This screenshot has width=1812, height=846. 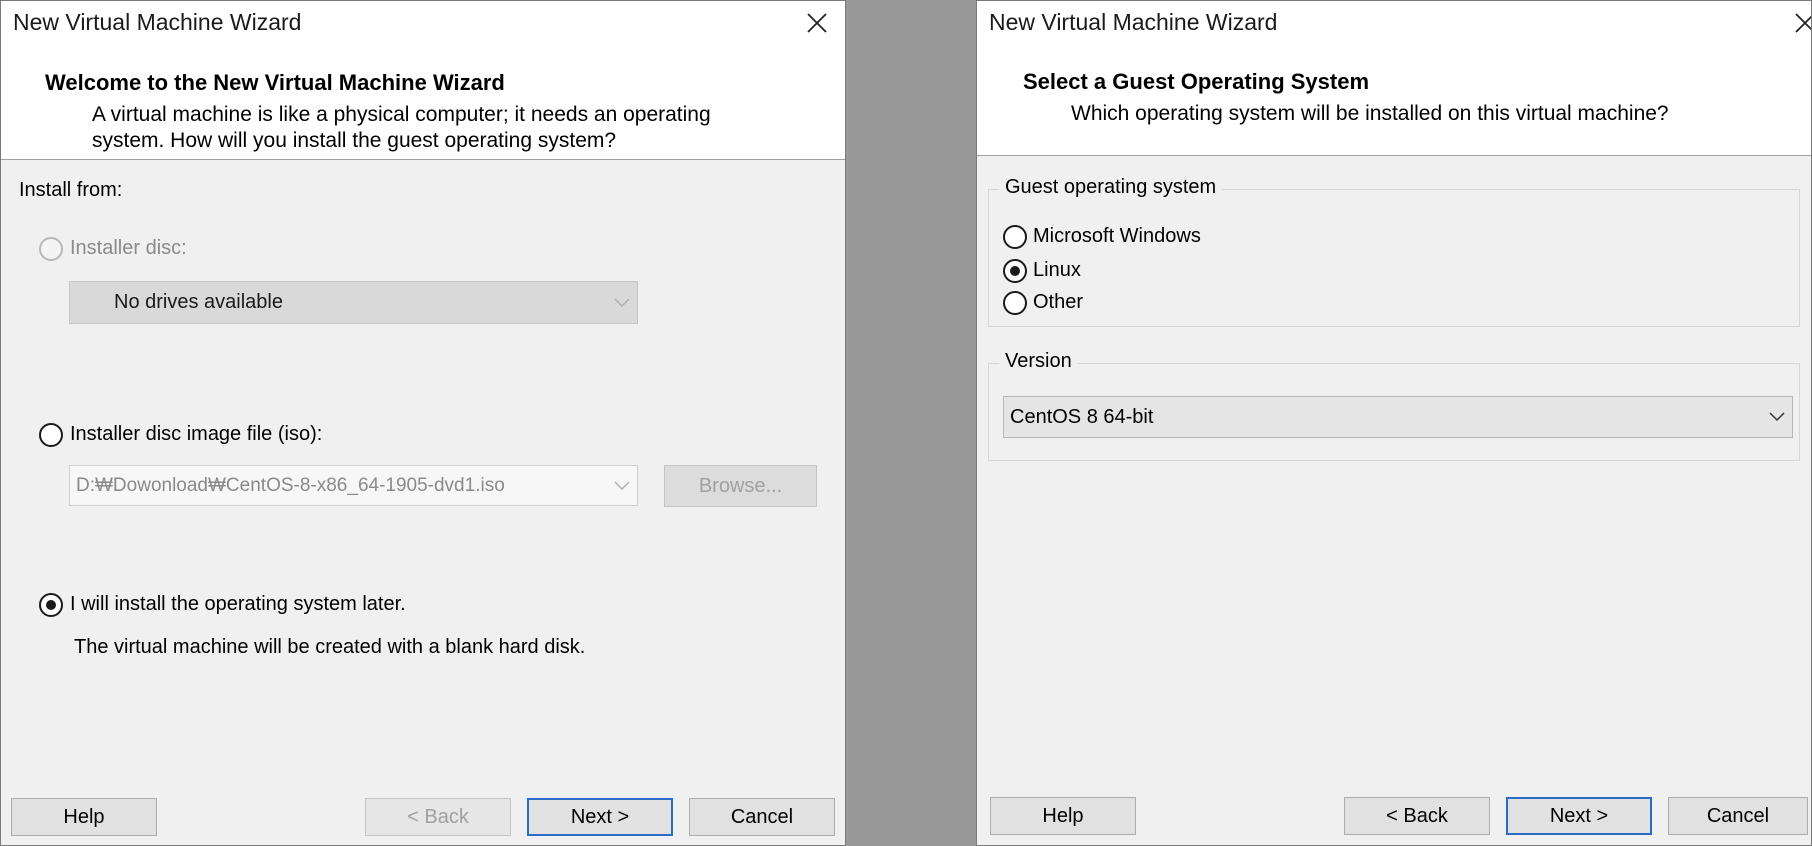 What do you see at coordinates (51, 249) in the screenshot?
I see `installer-disc-radio` at bounding box center [51, 249].